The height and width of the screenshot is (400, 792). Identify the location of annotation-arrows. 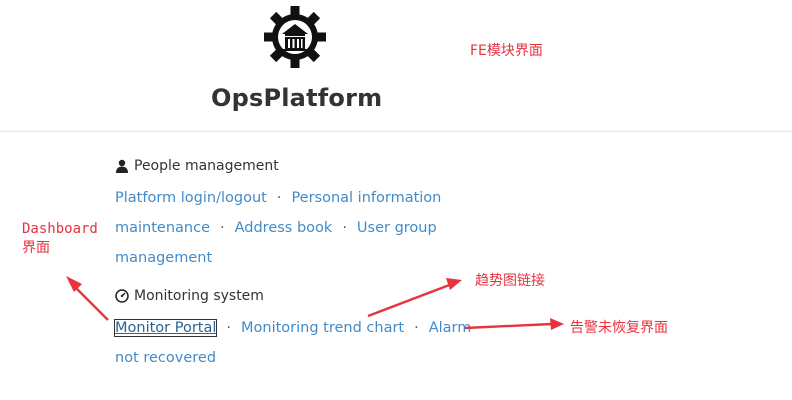
(315, 303).